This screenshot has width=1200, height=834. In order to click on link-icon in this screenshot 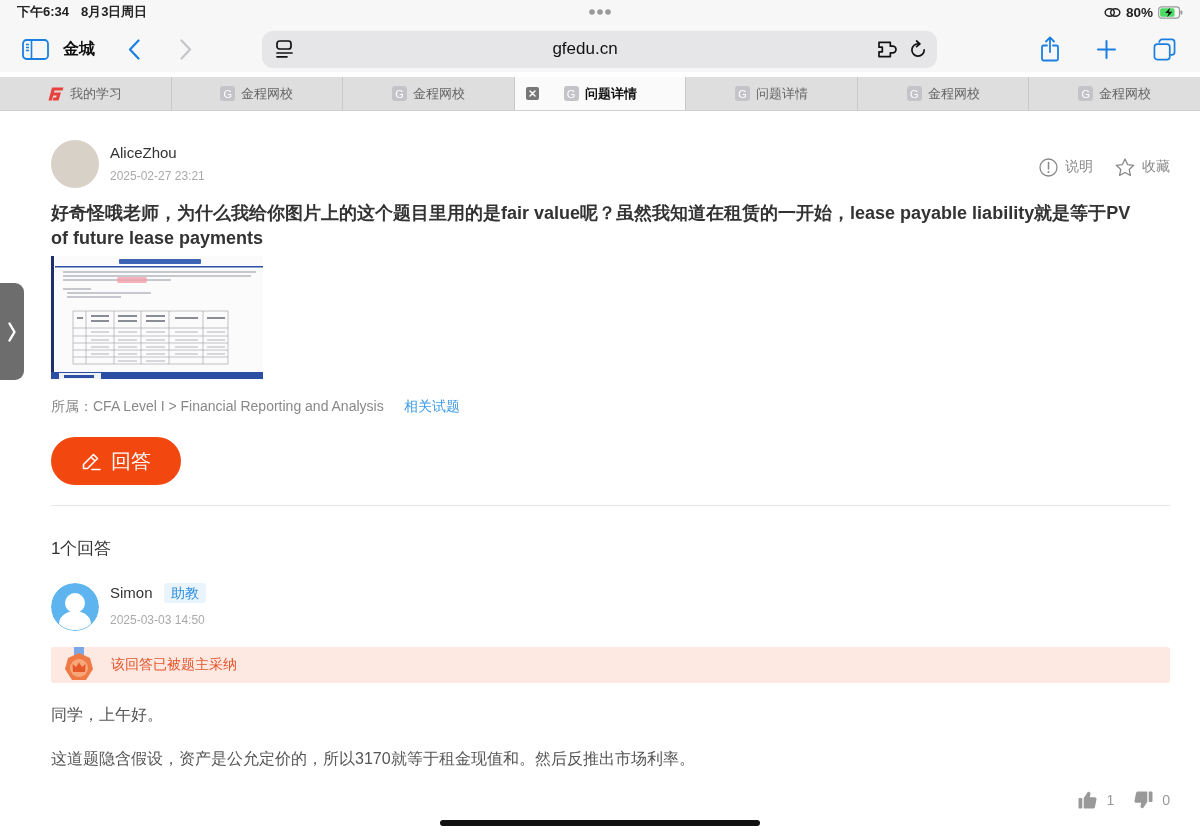, I will do `click(1112, 12)`.